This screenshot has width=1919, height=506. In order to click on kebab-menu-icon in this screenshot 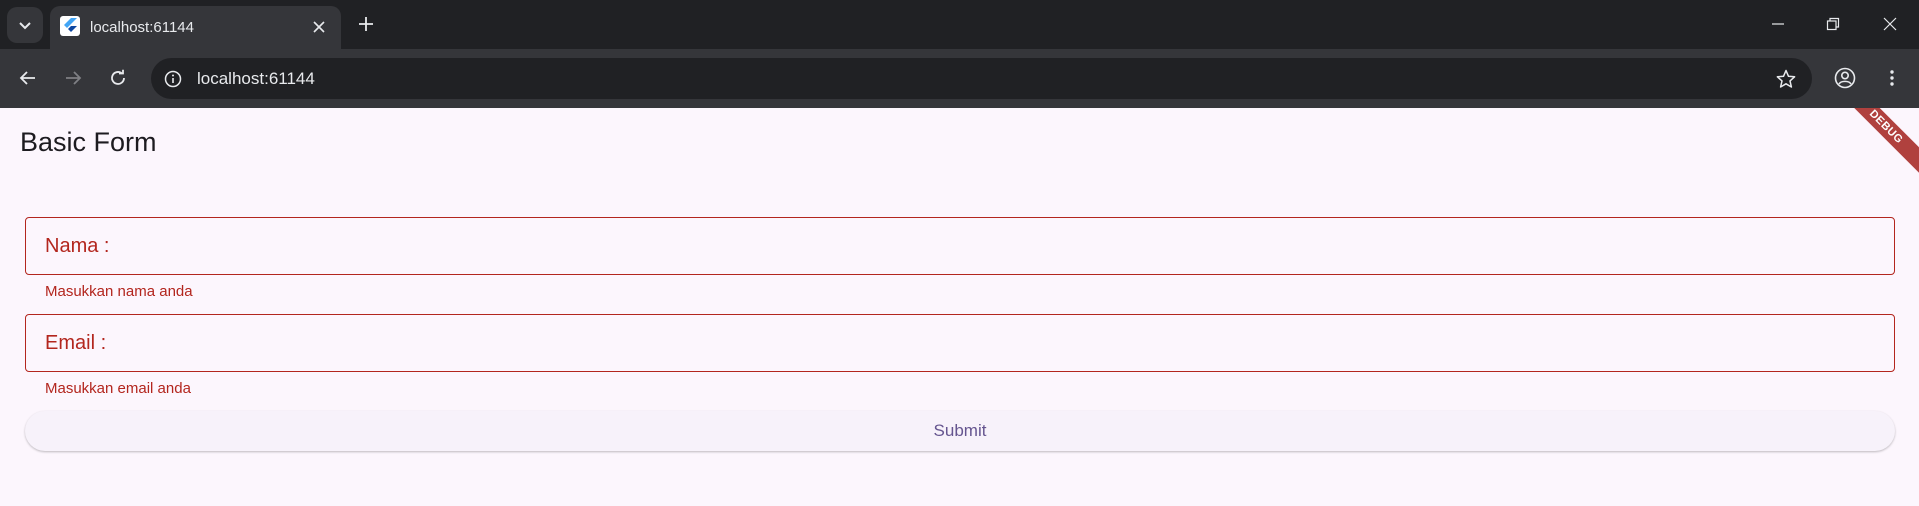, I will do `click(1892, 78)`.